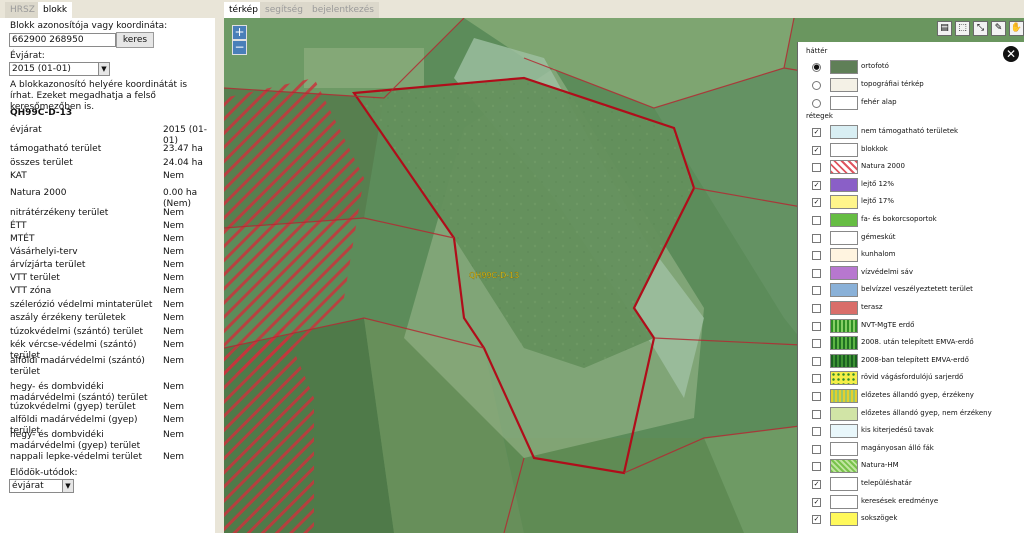 This screenshot has height=533, width=1024. Describe the element at coordinates (38, 193) in the screenshot. I see `attribute-name: Natura 2000` at that location.